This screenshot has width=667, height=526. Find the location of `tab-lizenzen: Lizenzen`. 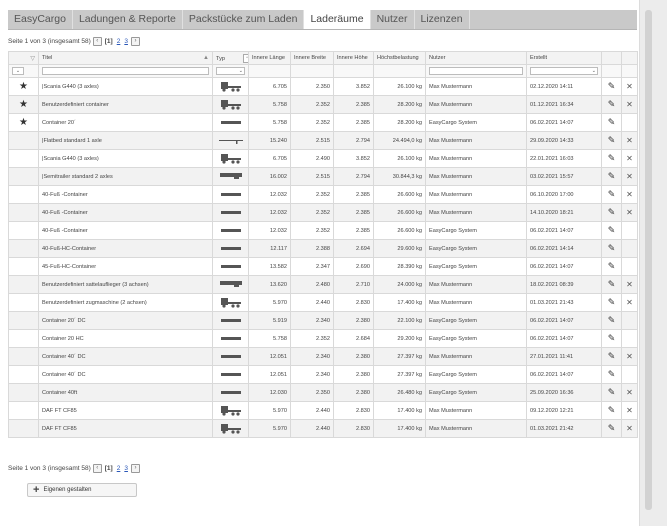

tab-lizenzen: Lizenzen is located at coordinates (442, 19).